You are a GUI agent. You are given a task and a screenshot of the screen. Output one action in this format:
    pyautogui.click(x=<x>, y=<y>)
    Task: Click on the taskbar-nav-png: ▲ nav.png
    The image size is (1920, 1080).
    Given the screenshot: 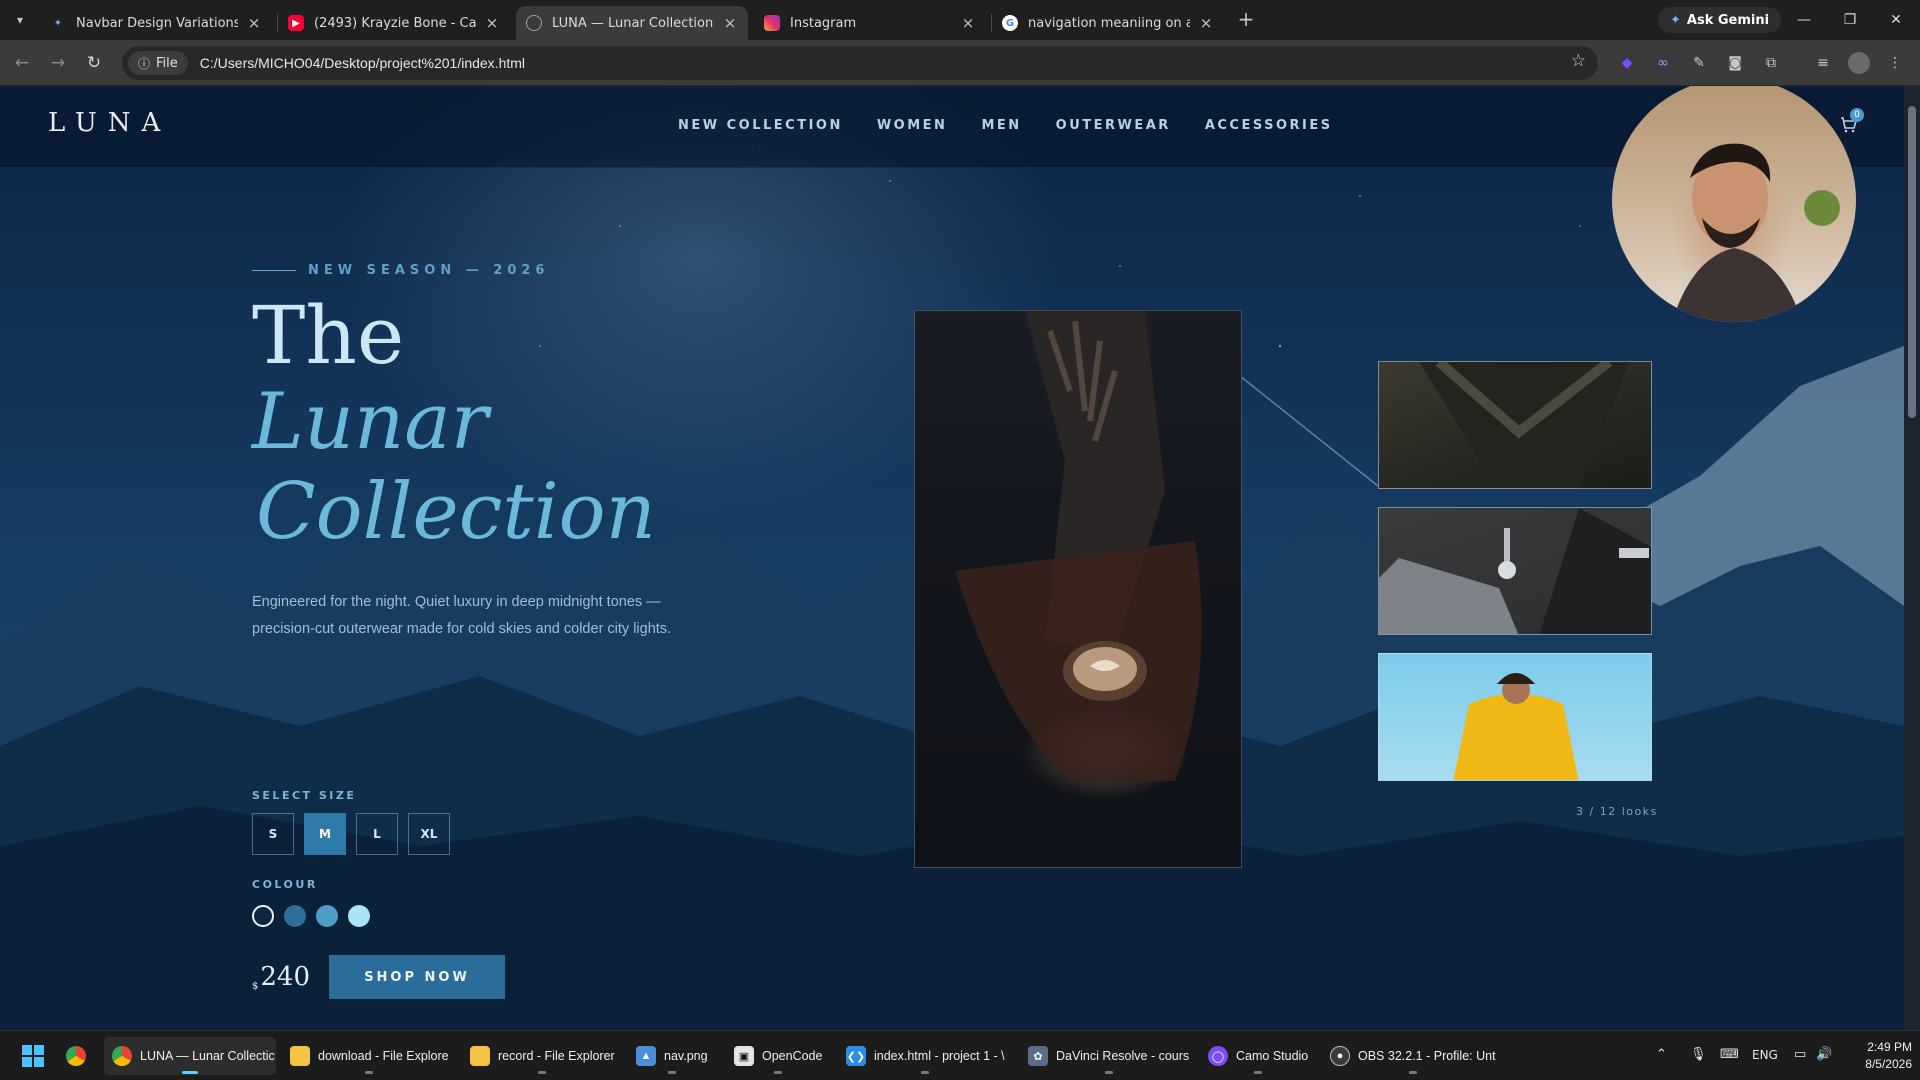 What is the action you would take?
    pyautogui.click(x=672, y=1056)
    